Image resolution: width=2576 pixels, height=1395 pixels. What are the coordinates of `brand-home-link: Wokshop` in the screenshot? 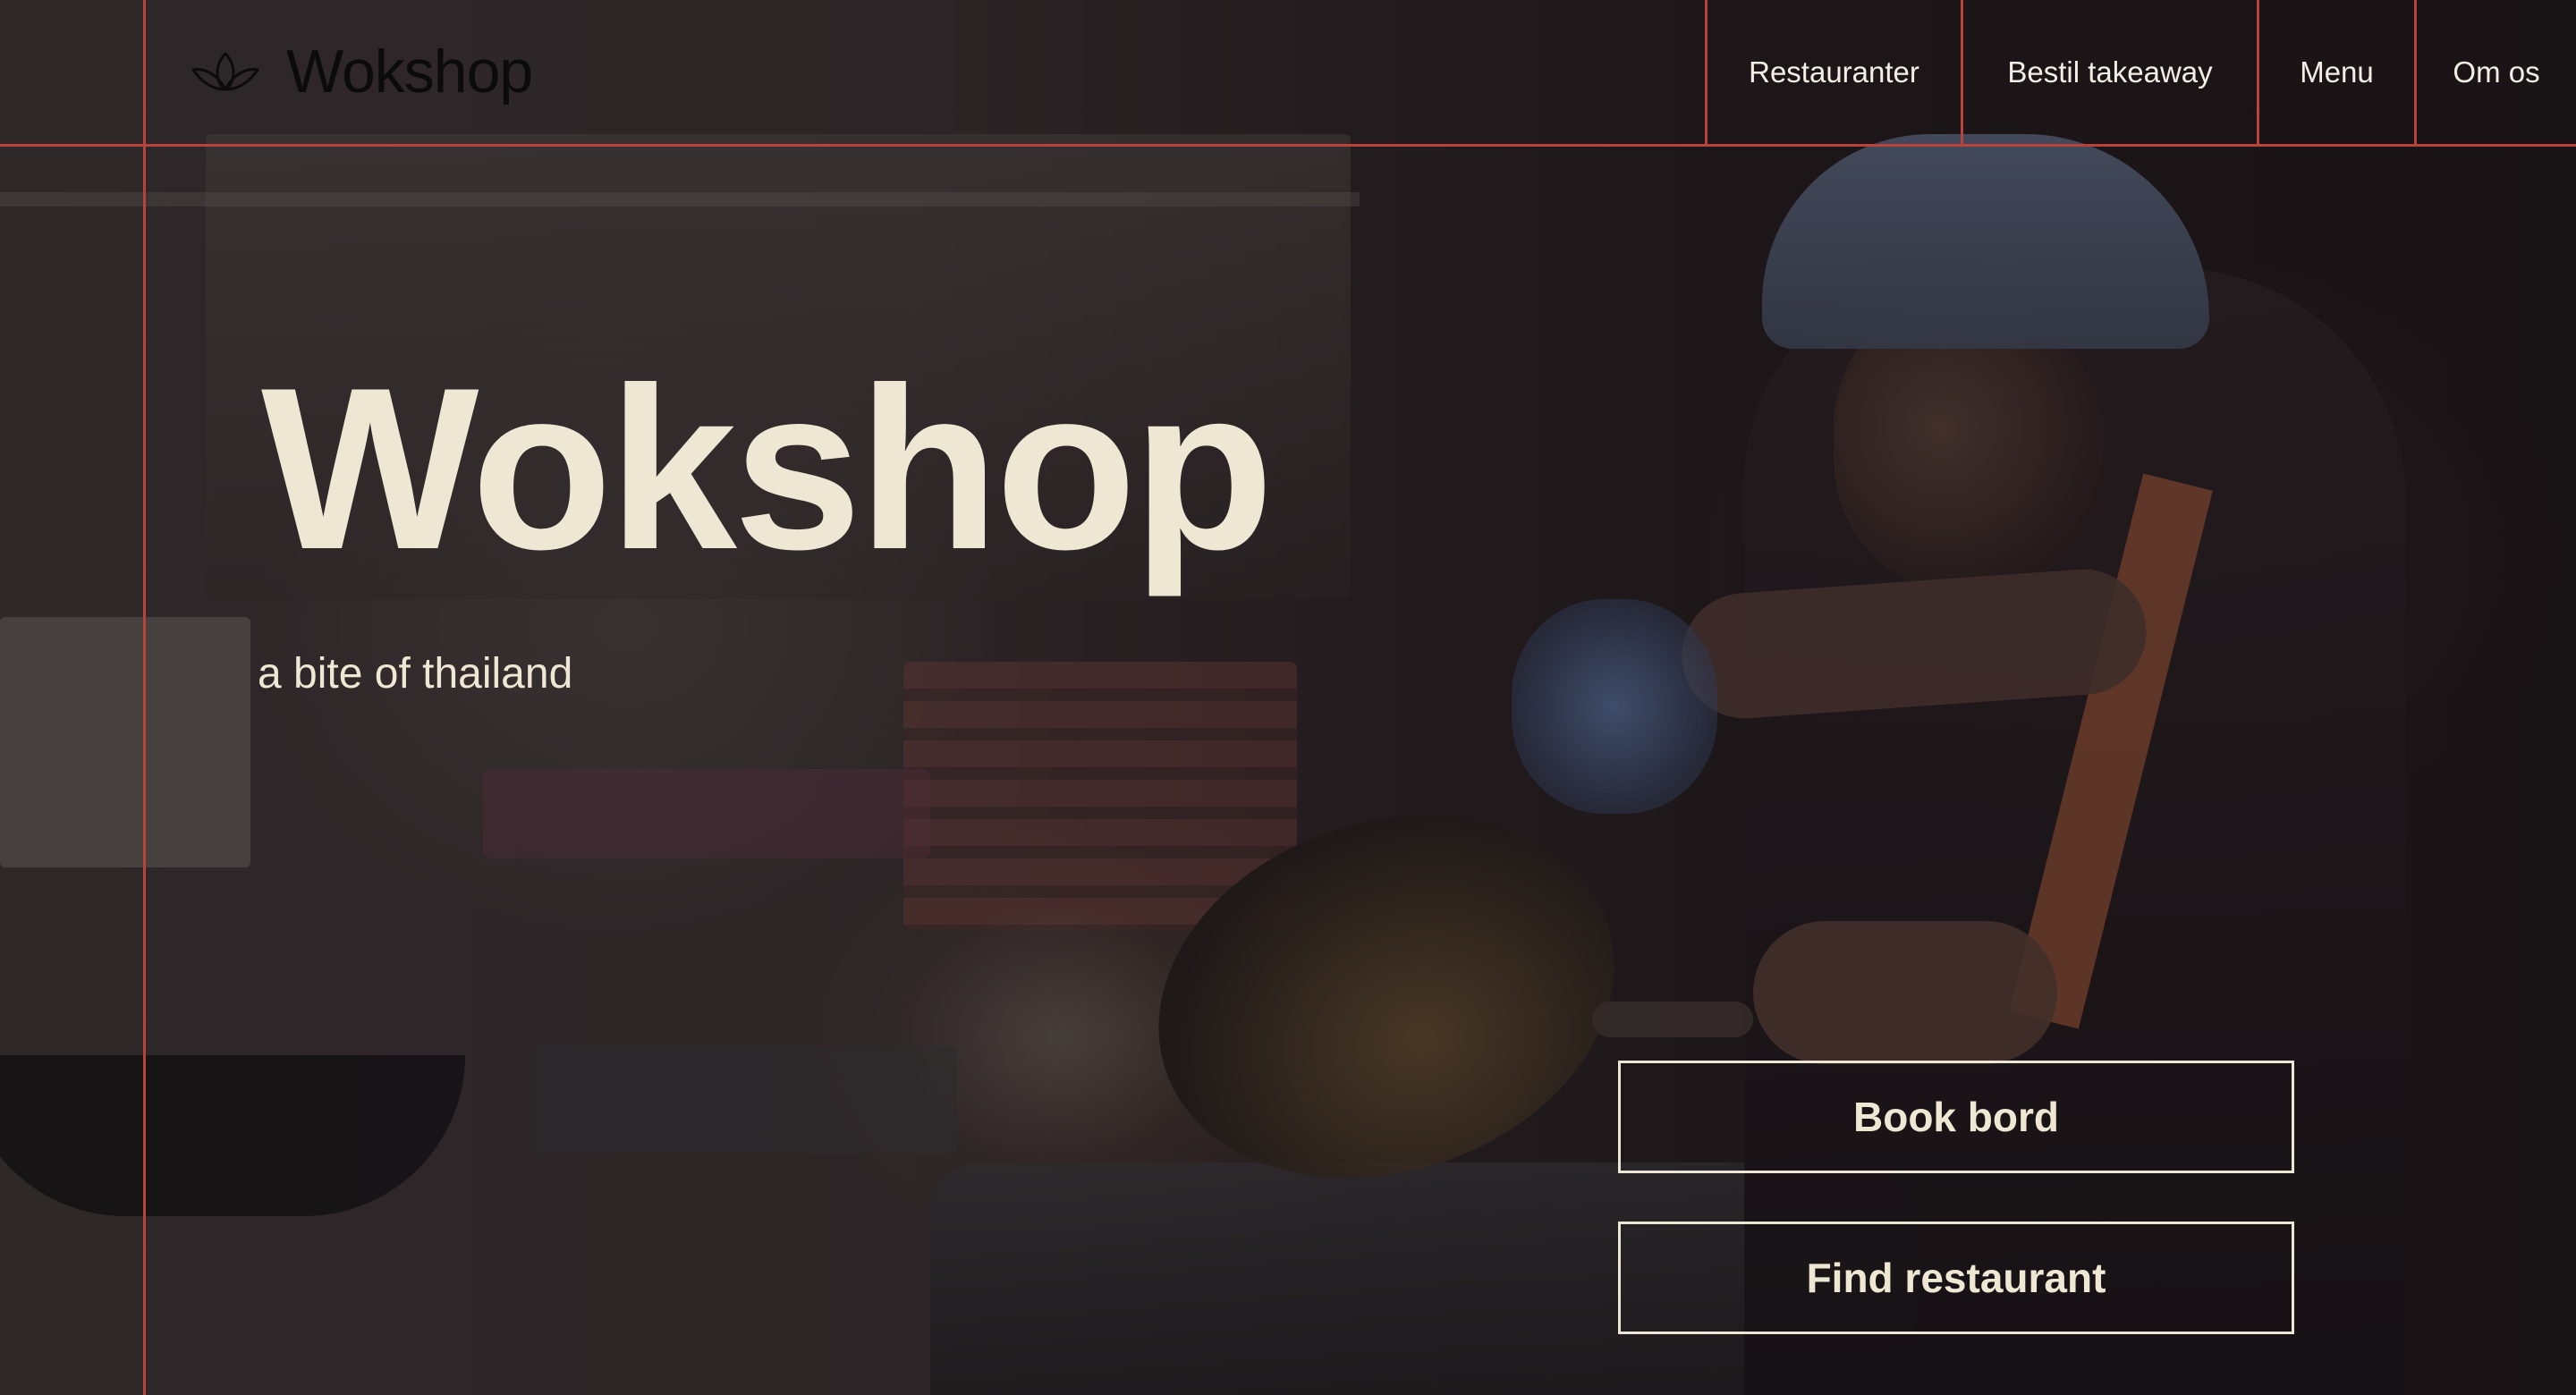 It's located at (360, 71).